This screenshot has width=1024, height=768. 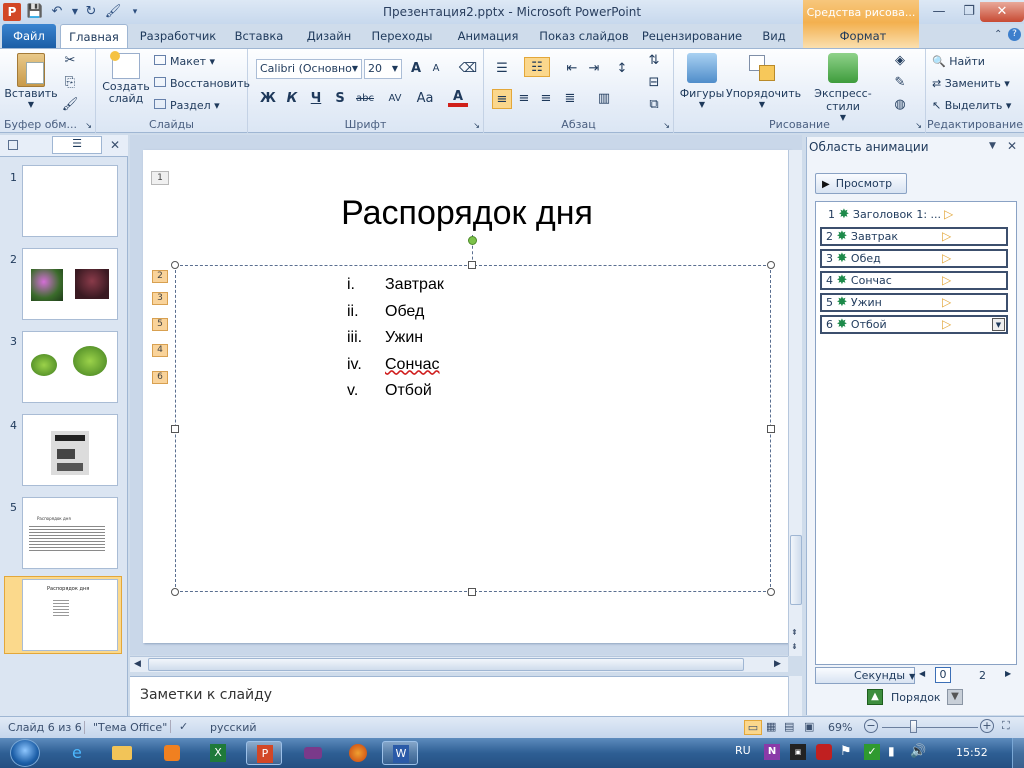 I want to click on input-language: RU, so click(x=743, y=750).